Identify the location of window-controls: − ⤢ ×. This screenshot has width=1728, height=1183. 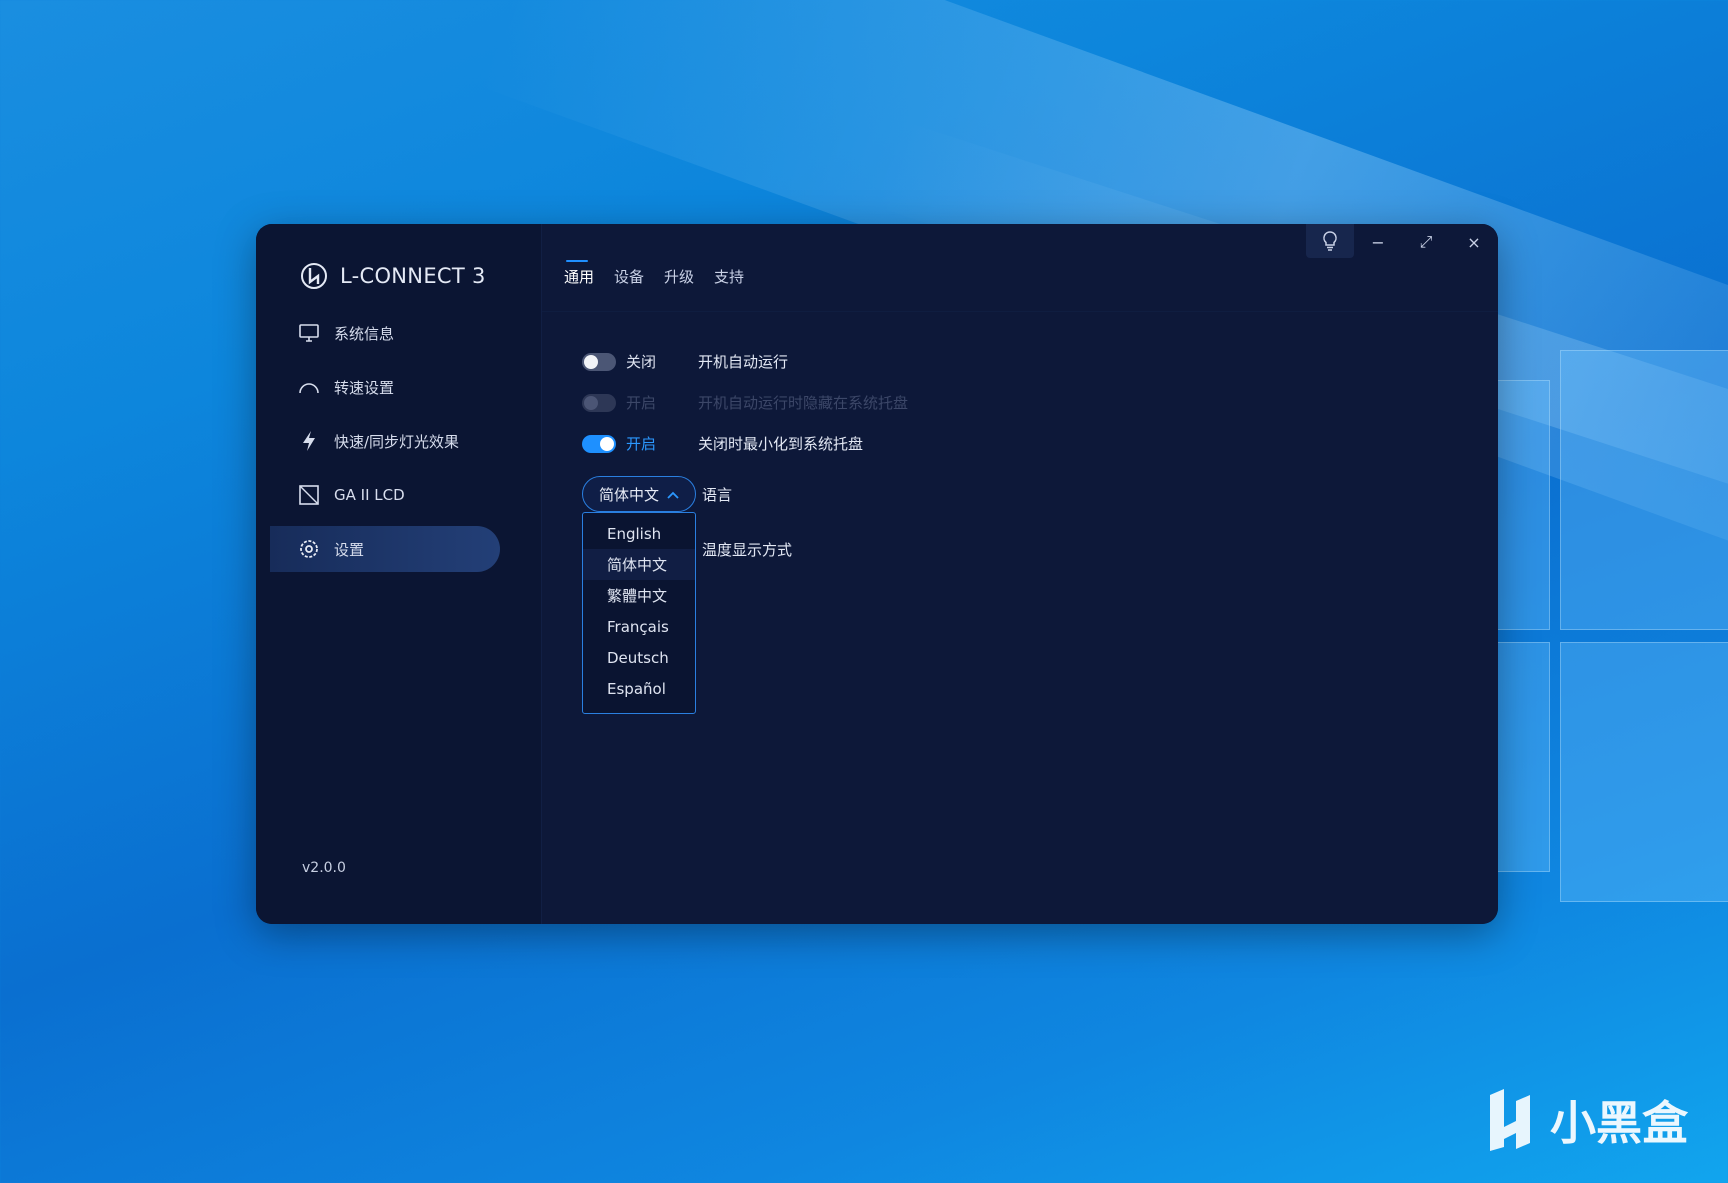
(1402, 242).